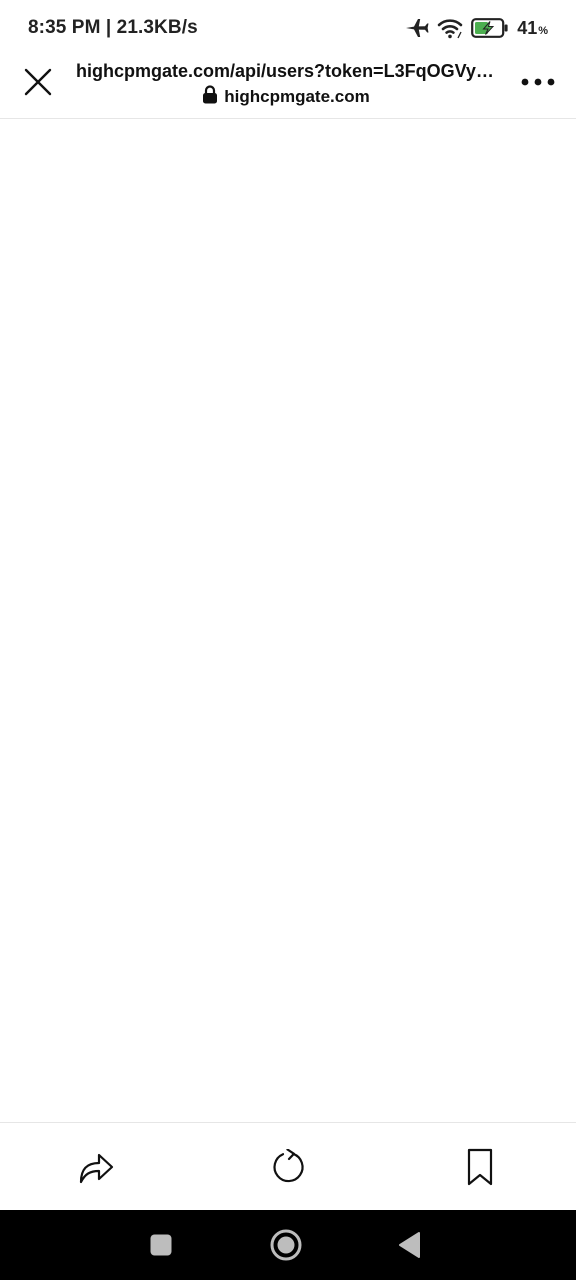 This screenshot has width=576, height=1280. I want to click on status-time-speed: 8:35 PM | 21.3KB/s, so click(113, 27).